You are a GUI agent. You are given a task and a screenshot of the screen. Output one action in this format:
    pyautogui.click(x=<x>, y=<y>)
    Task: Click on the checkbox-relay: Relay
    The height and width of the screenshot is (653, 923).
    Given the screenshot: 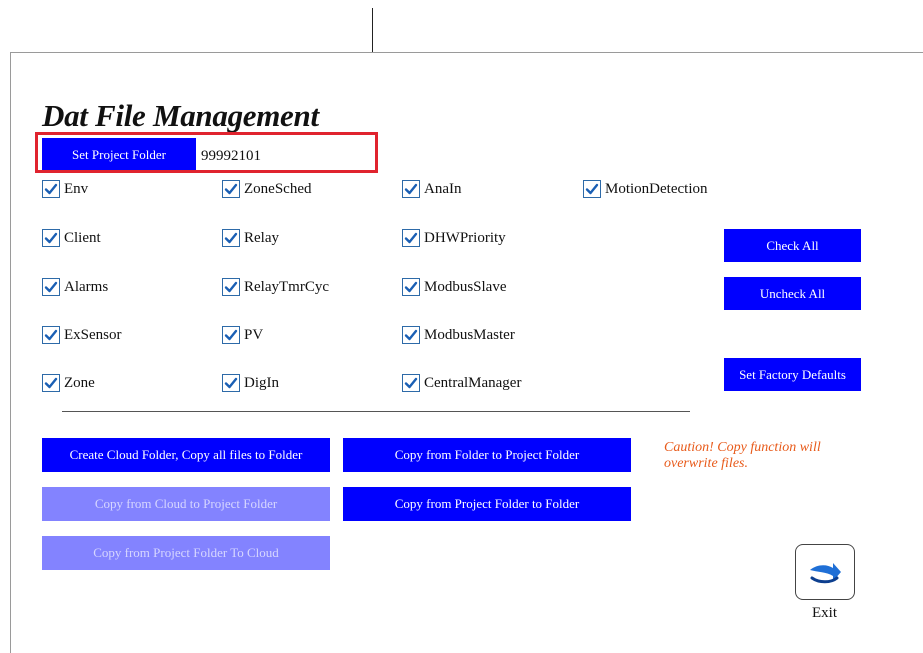 What is the action you would take?
    pyautogui.click(x=250, y=238)
    